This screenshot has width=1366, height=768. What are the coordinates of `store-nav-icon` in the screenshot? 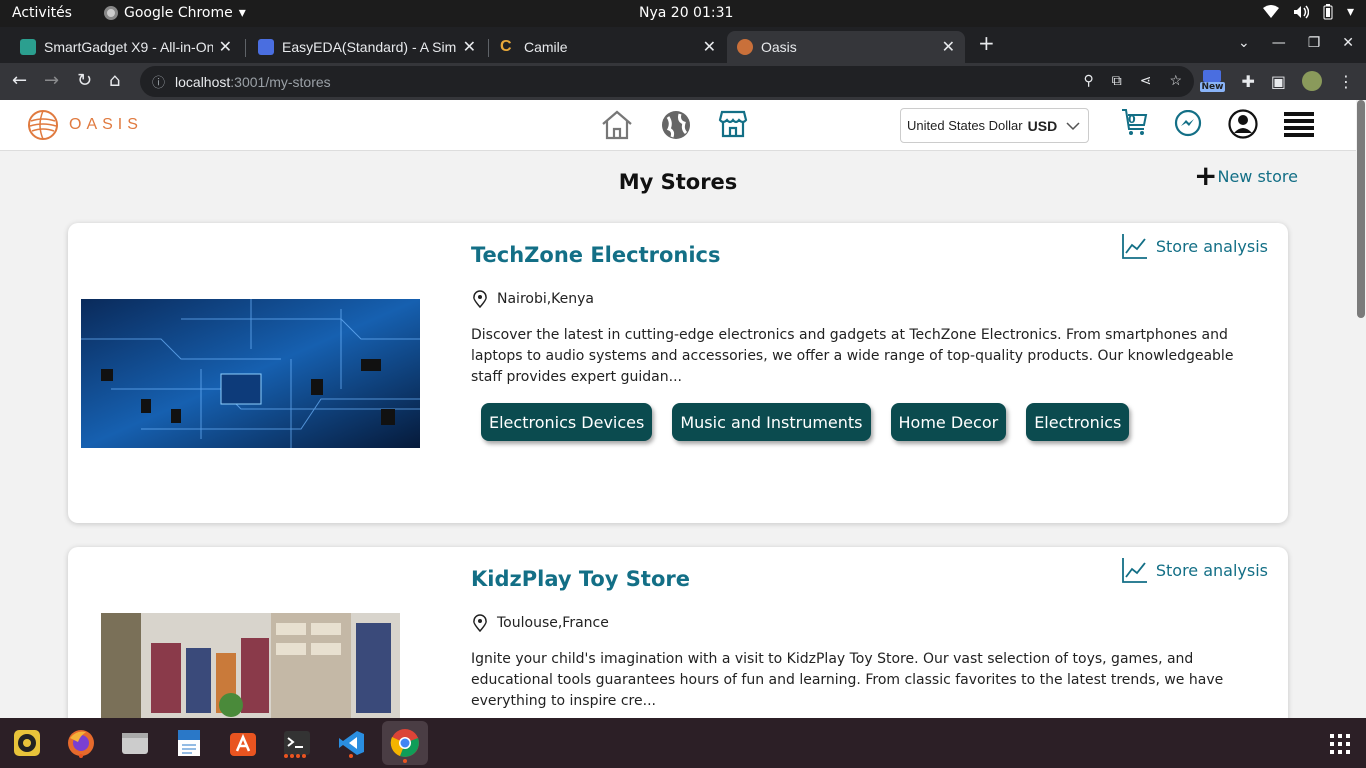 It's located at (733, 124).